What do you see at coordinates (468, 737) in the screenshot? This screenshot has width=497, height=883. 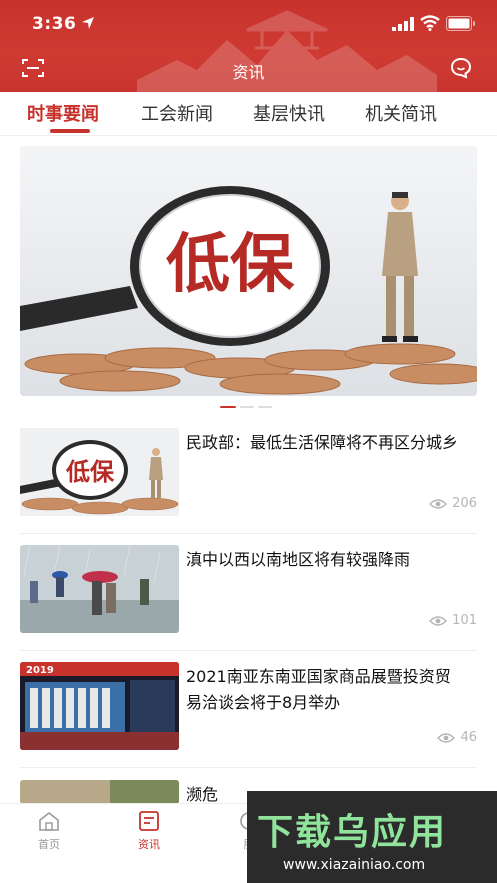 I see `view-count-value: 46` at bounding box center [468, 737].